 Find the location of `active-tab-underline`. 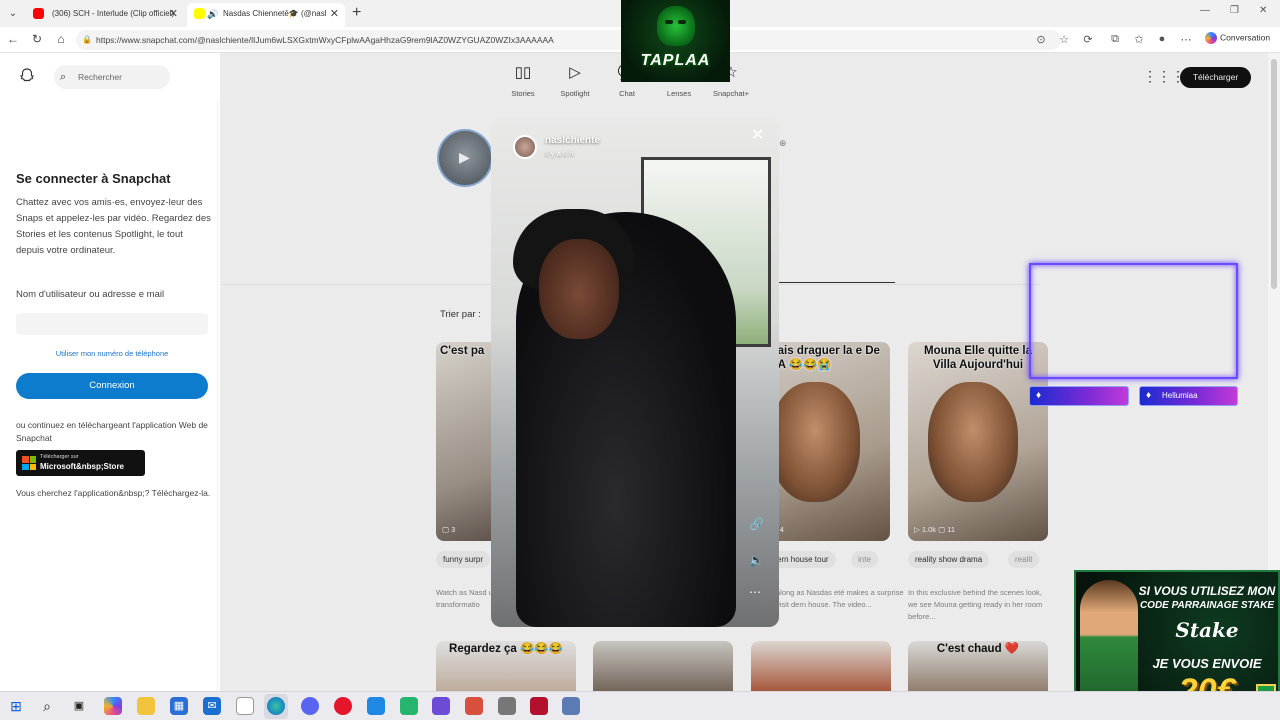

active-tab-underline is located at coordinates (836, 282).